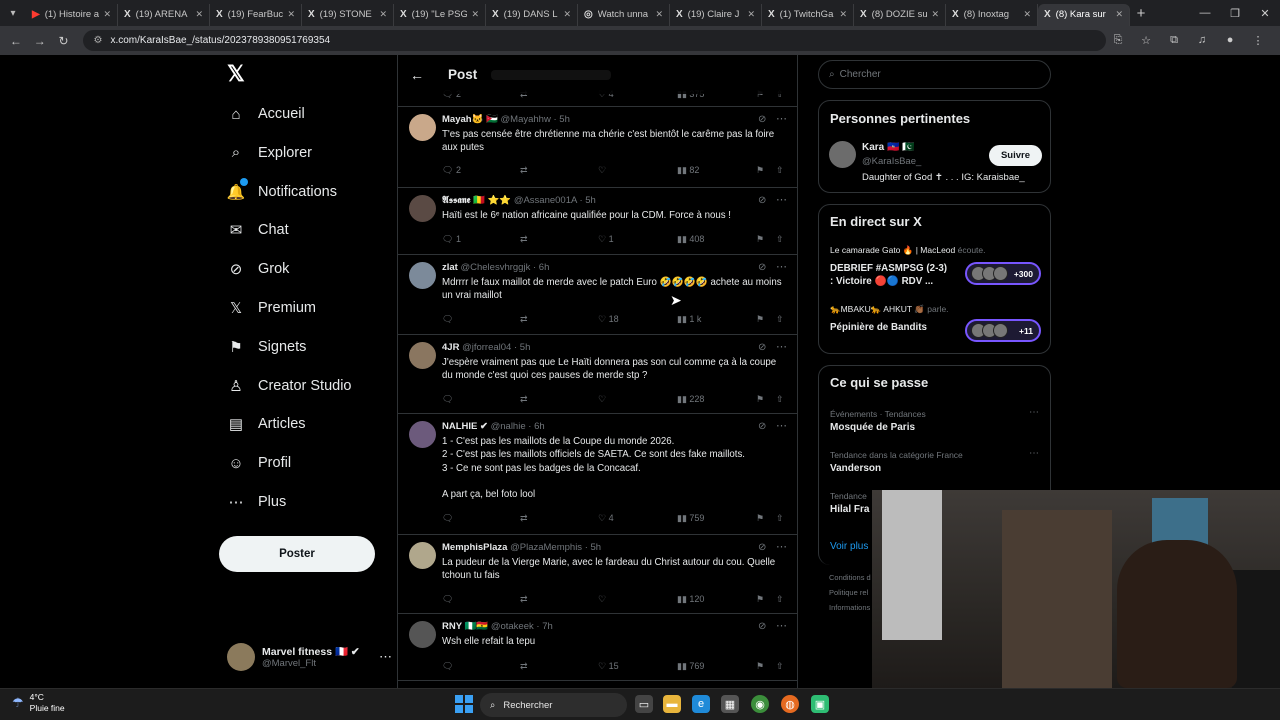 The width and height of the screenshot is (1280, 720). I want to click on browser-tab: X (19) Claire J ✕, so click(716, 14).